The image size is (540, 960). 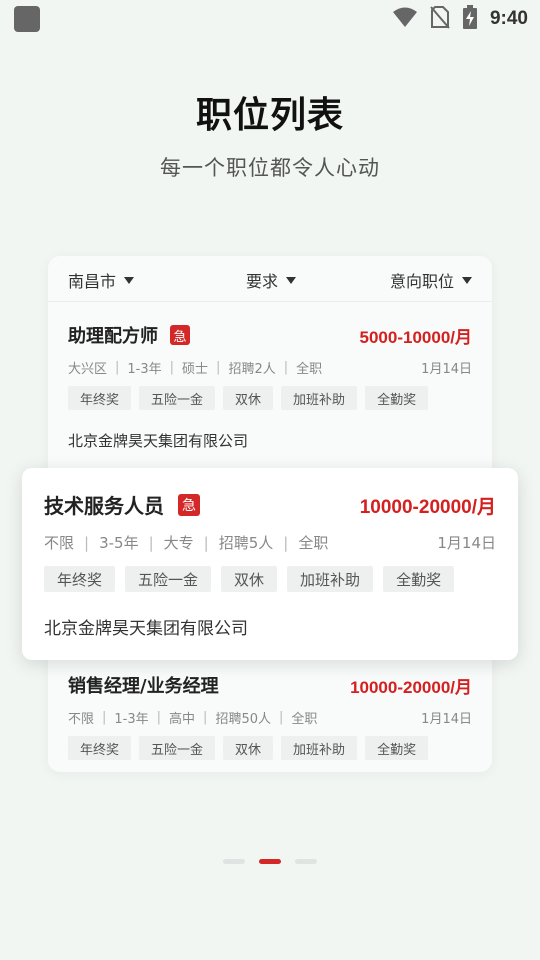 I want to click on page-indicator, so click(x=270, y=861).